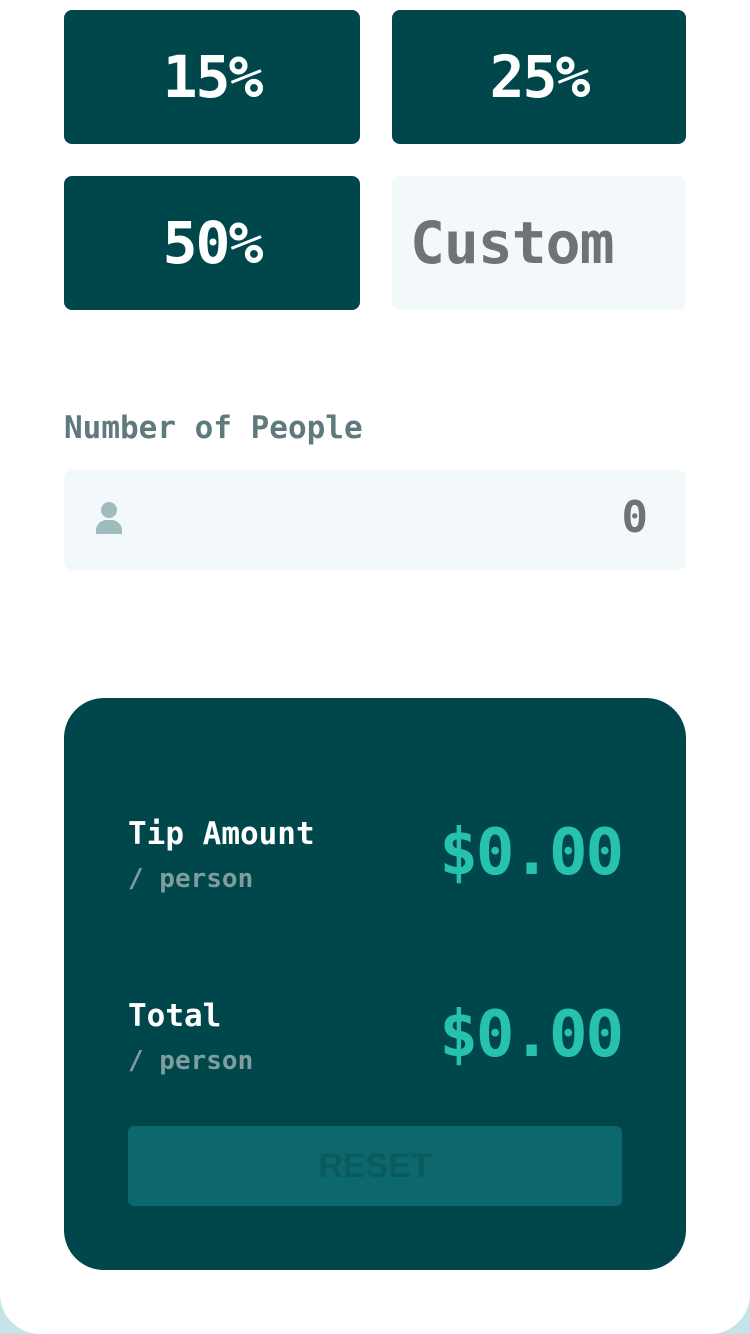  I want to click on people-input: 0, so click(375, 520).